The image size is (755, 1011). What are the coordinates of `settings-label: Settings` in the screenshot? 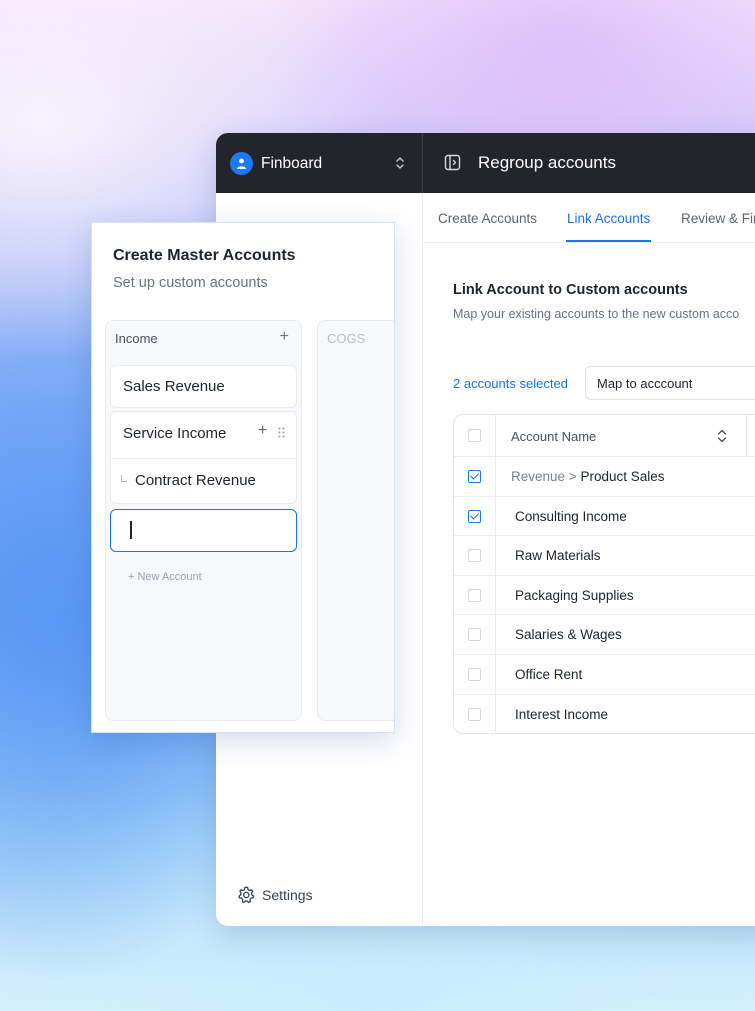 It's located at (287, 895).